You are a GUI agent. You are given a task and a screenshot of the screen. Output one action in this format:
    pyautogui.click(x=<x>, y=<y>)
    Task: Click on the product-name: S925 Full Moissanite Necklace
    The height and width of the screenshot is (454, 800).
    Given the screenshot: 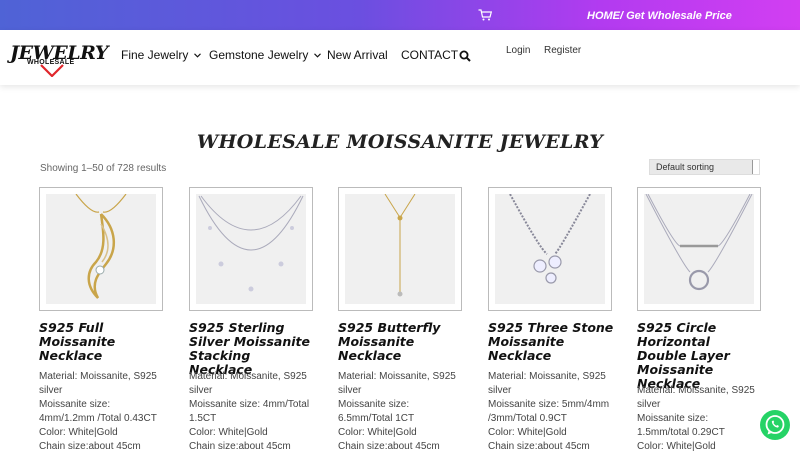 What is the action you would take?
    pyautogui.click(x=102, y=342)
    